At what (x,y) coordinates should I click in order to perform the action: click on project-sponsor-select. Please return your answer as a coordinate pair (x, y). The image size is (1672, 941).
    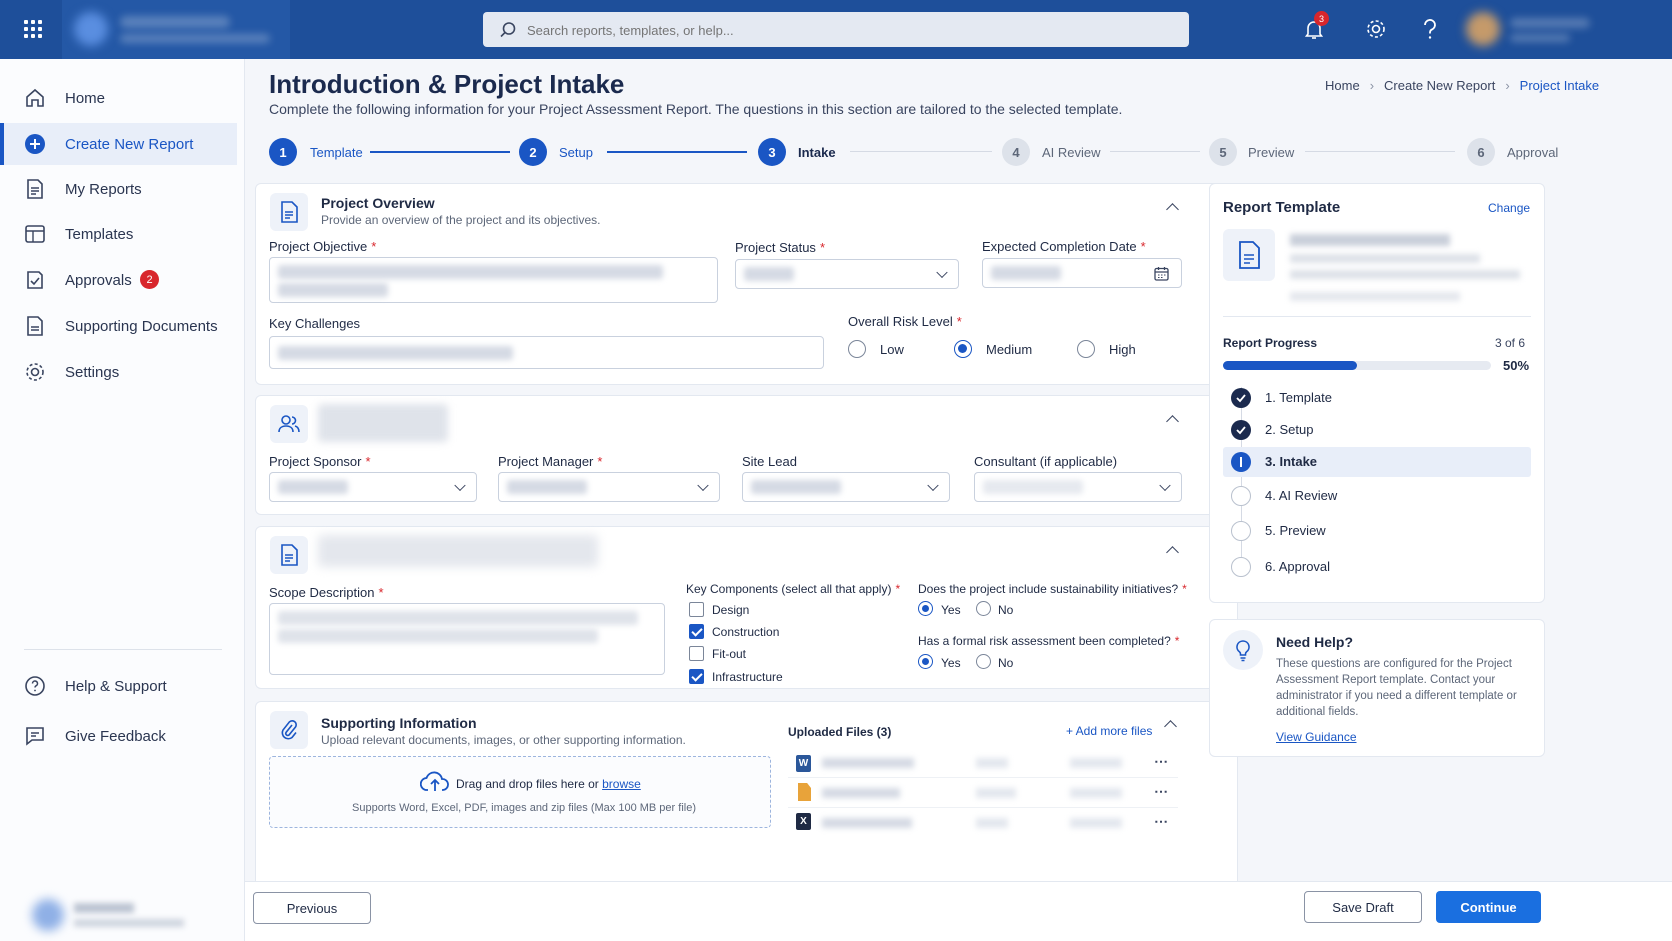
    Looking at the image, I should click on (373, 487).